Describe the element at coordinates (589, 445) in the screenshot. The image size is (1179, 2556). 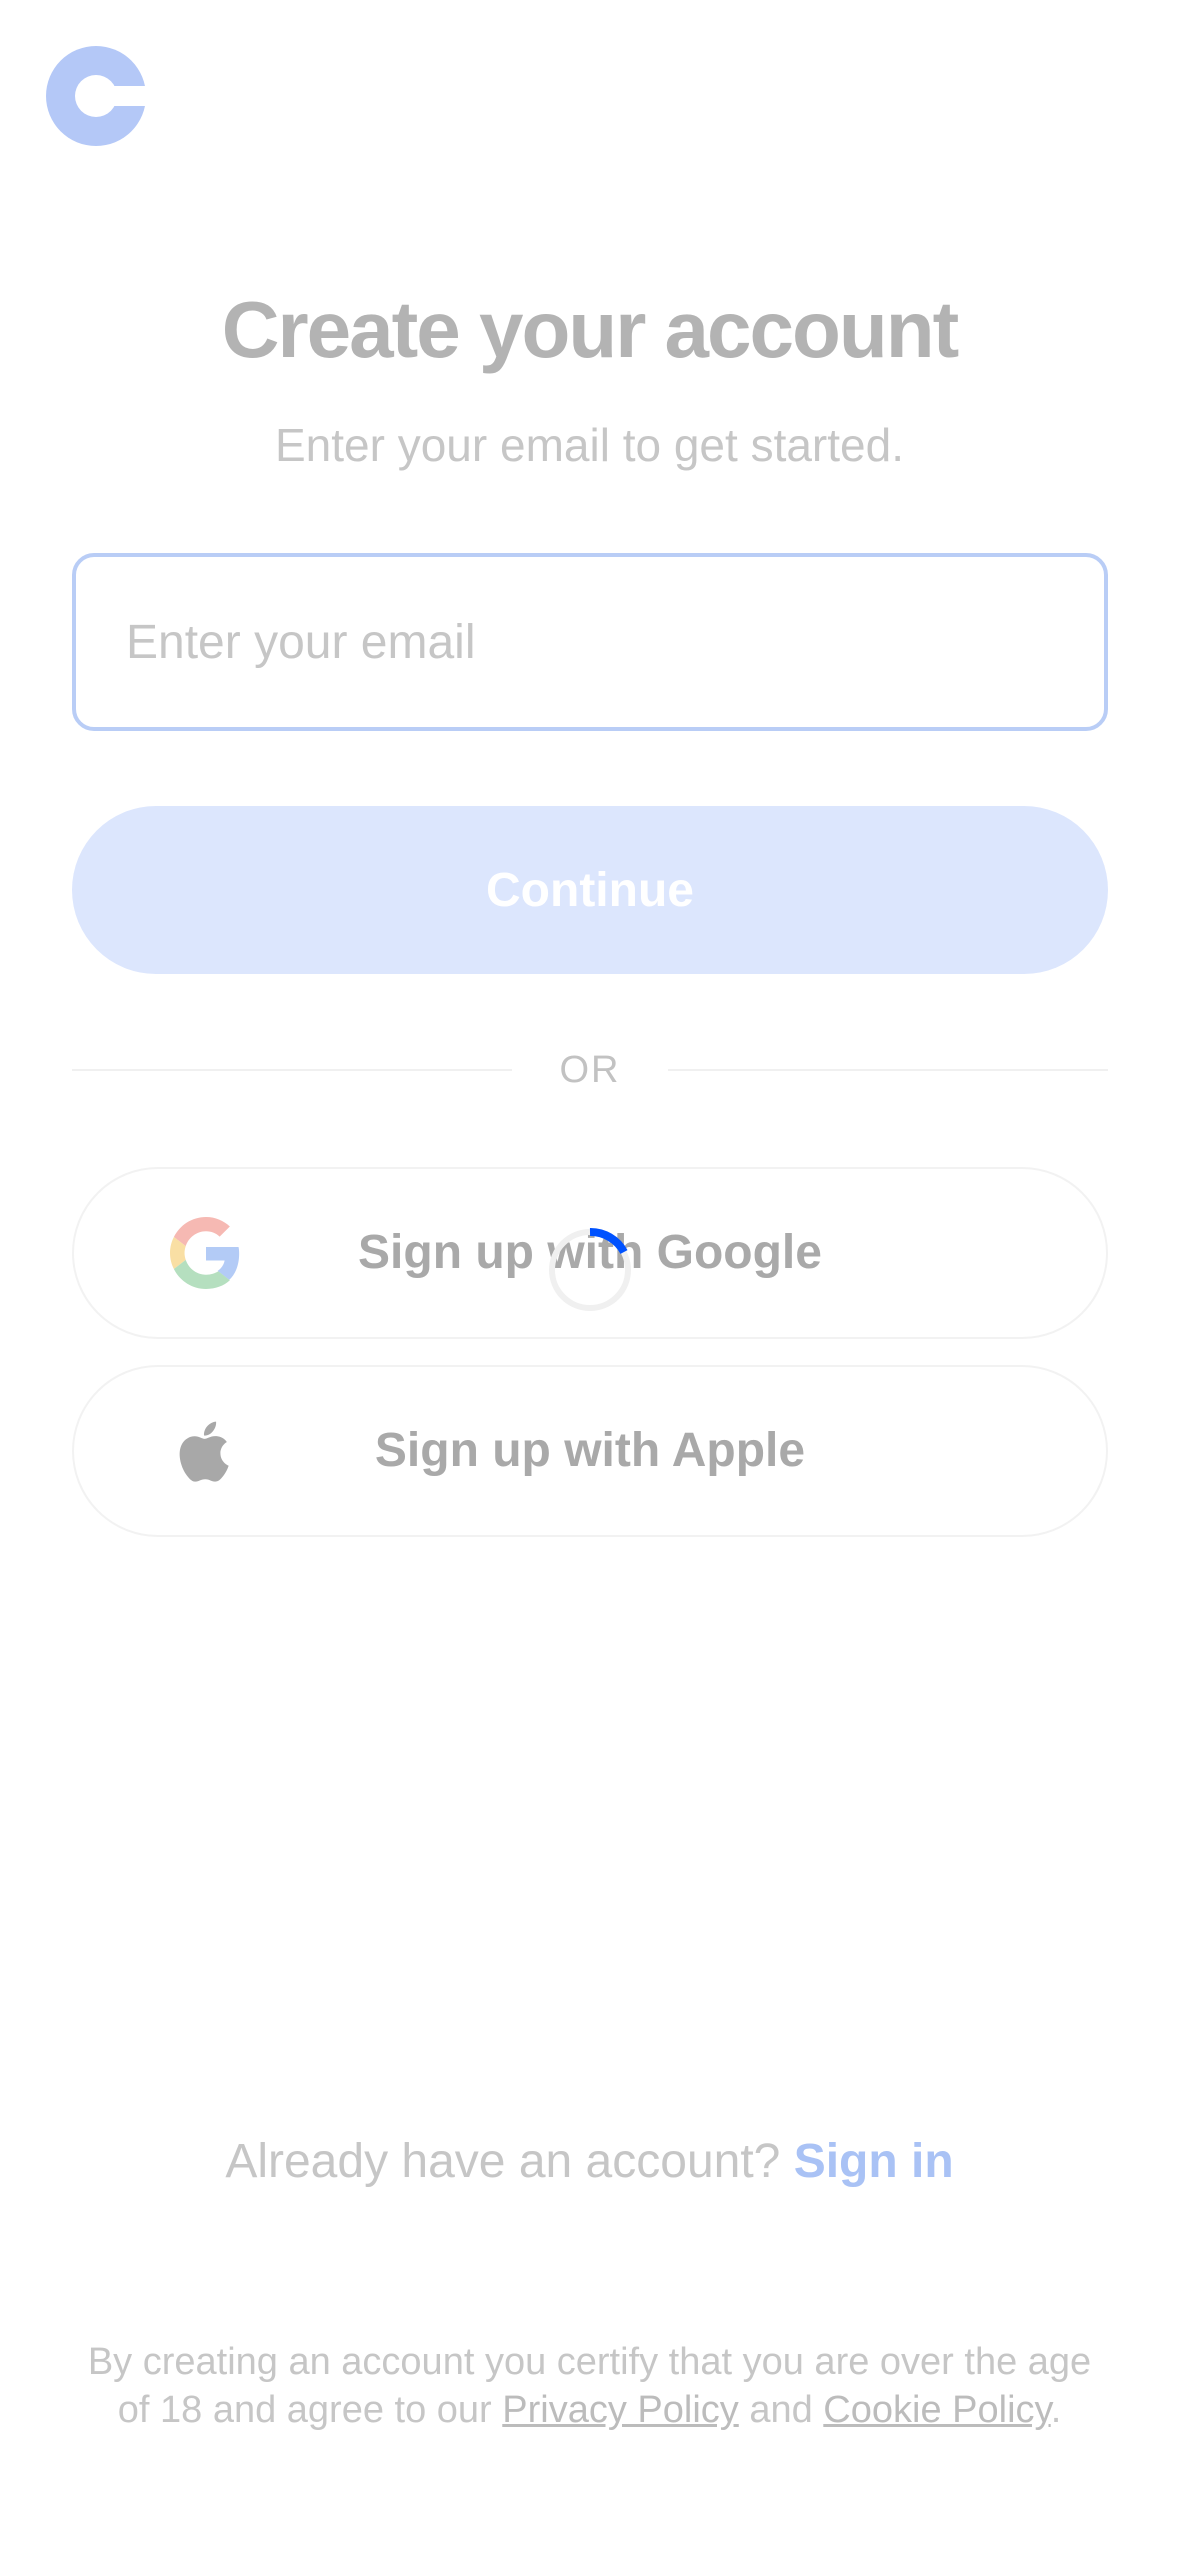
I see `page-subtitle: Enter your email to get started.` at that location.